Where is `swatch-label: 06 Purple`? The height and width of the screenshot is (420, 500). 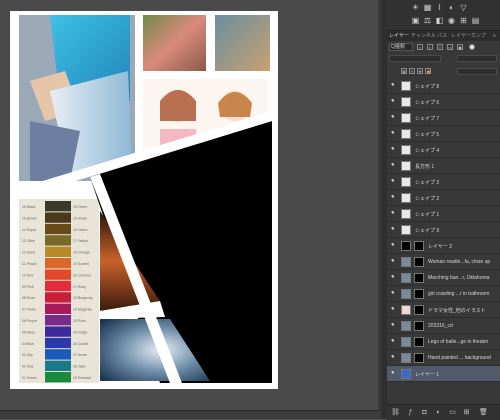
swatch-label: 06 Purple is located at coordinates (29, 321).